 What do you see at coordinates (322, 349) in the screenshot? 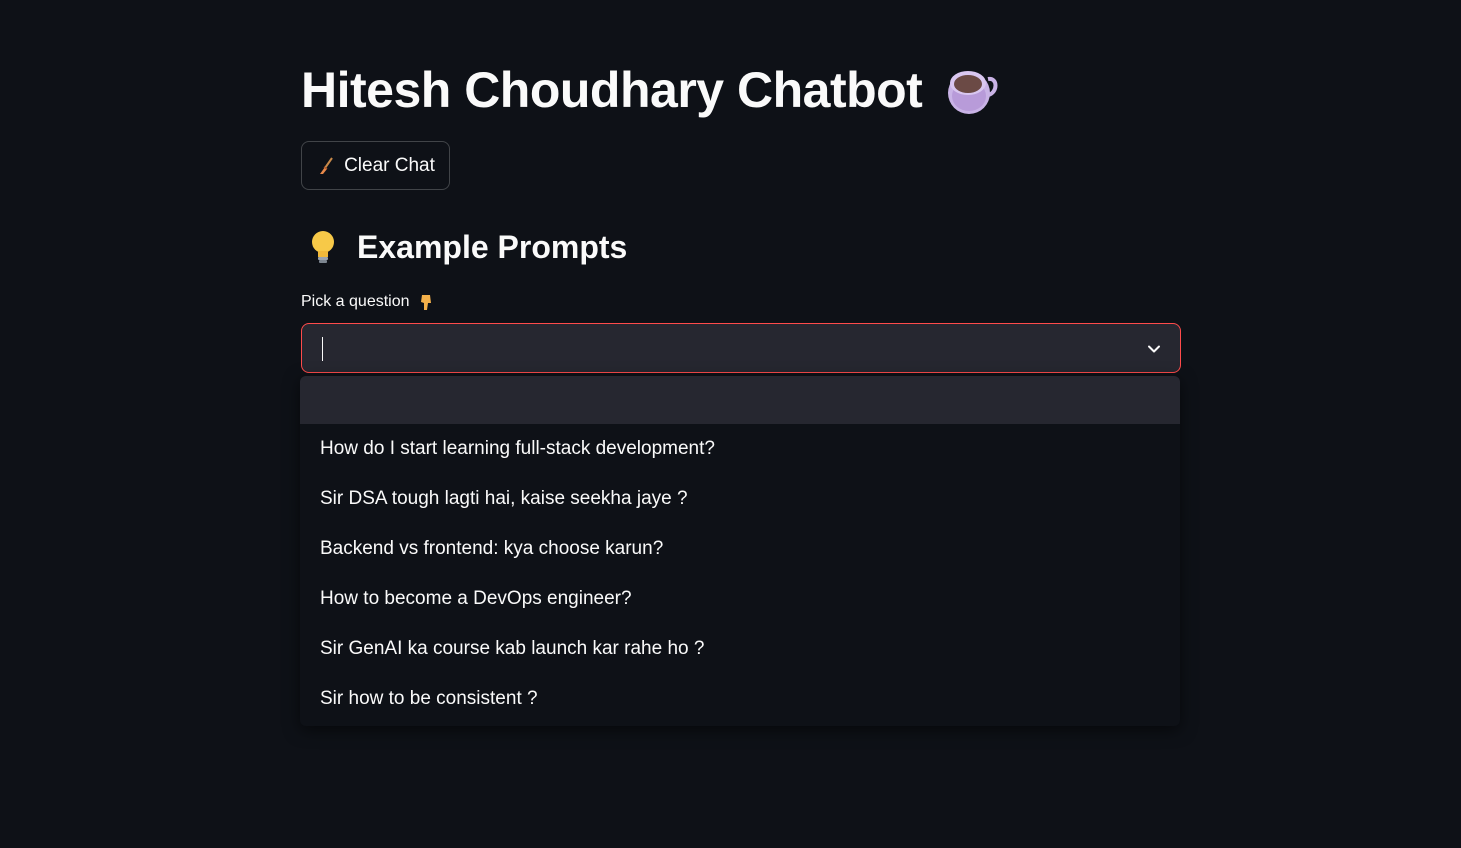
I see `text-caret` at bounding box center [322, 349].